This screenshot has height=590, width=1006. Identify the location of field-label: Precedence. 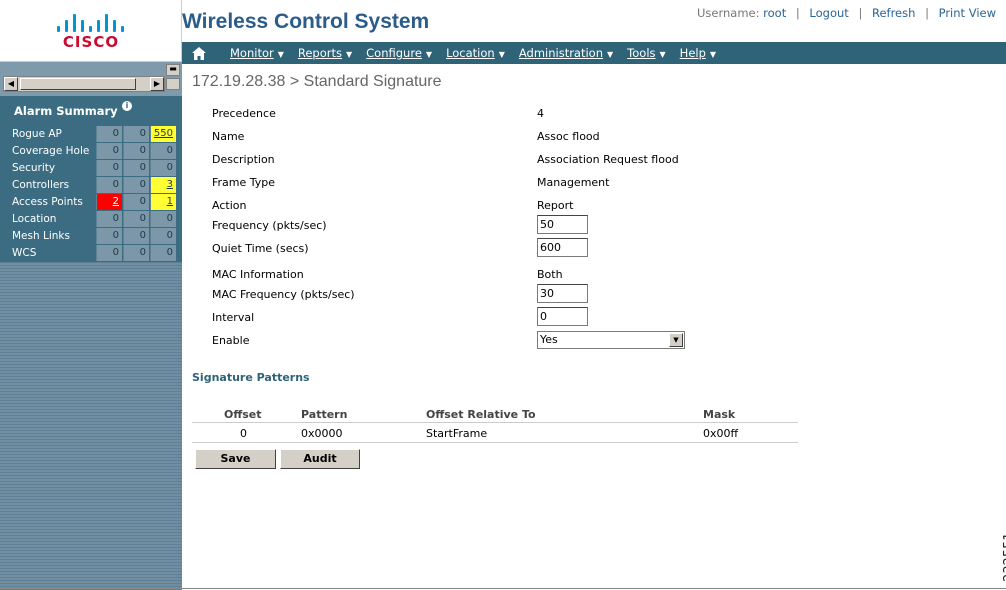
(244, 113).